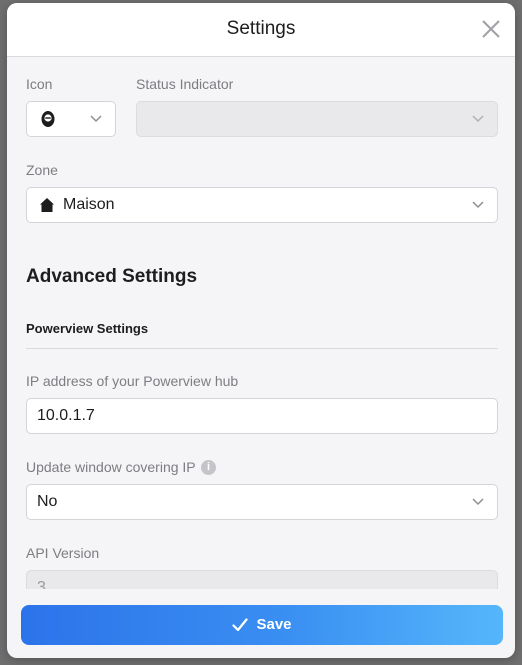 The image size is (522, 665). What do you see at coordinates (185, 84) in the screenshot?
I see `status-indicator-label: Status Indicator` at bounding box center [185, 84].